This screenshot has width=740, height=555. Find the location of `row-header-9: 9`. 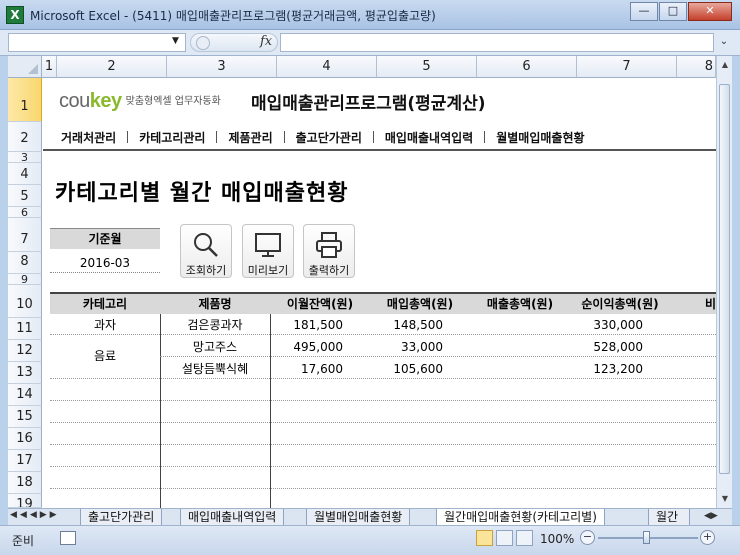

row-header-9: 9 is located at coordinates (25, 279).